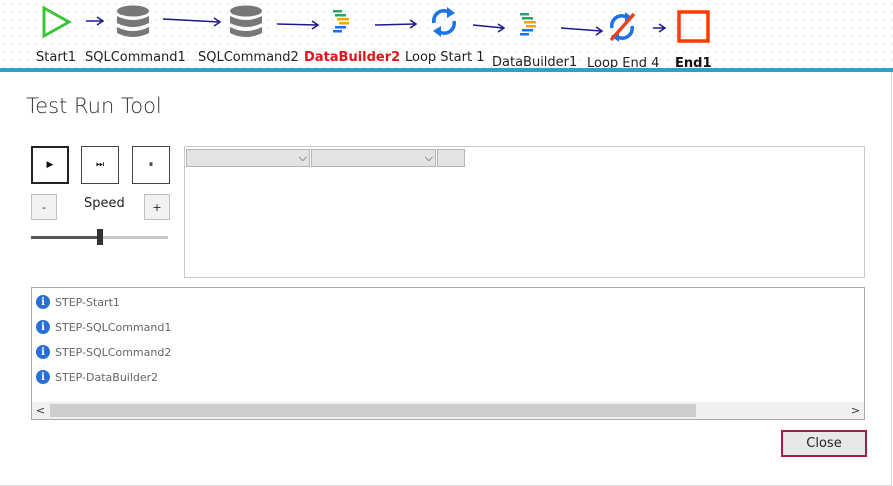 This screenshot has width=893, height=486. I want to click on play-button: ▶, so click(50, 165).